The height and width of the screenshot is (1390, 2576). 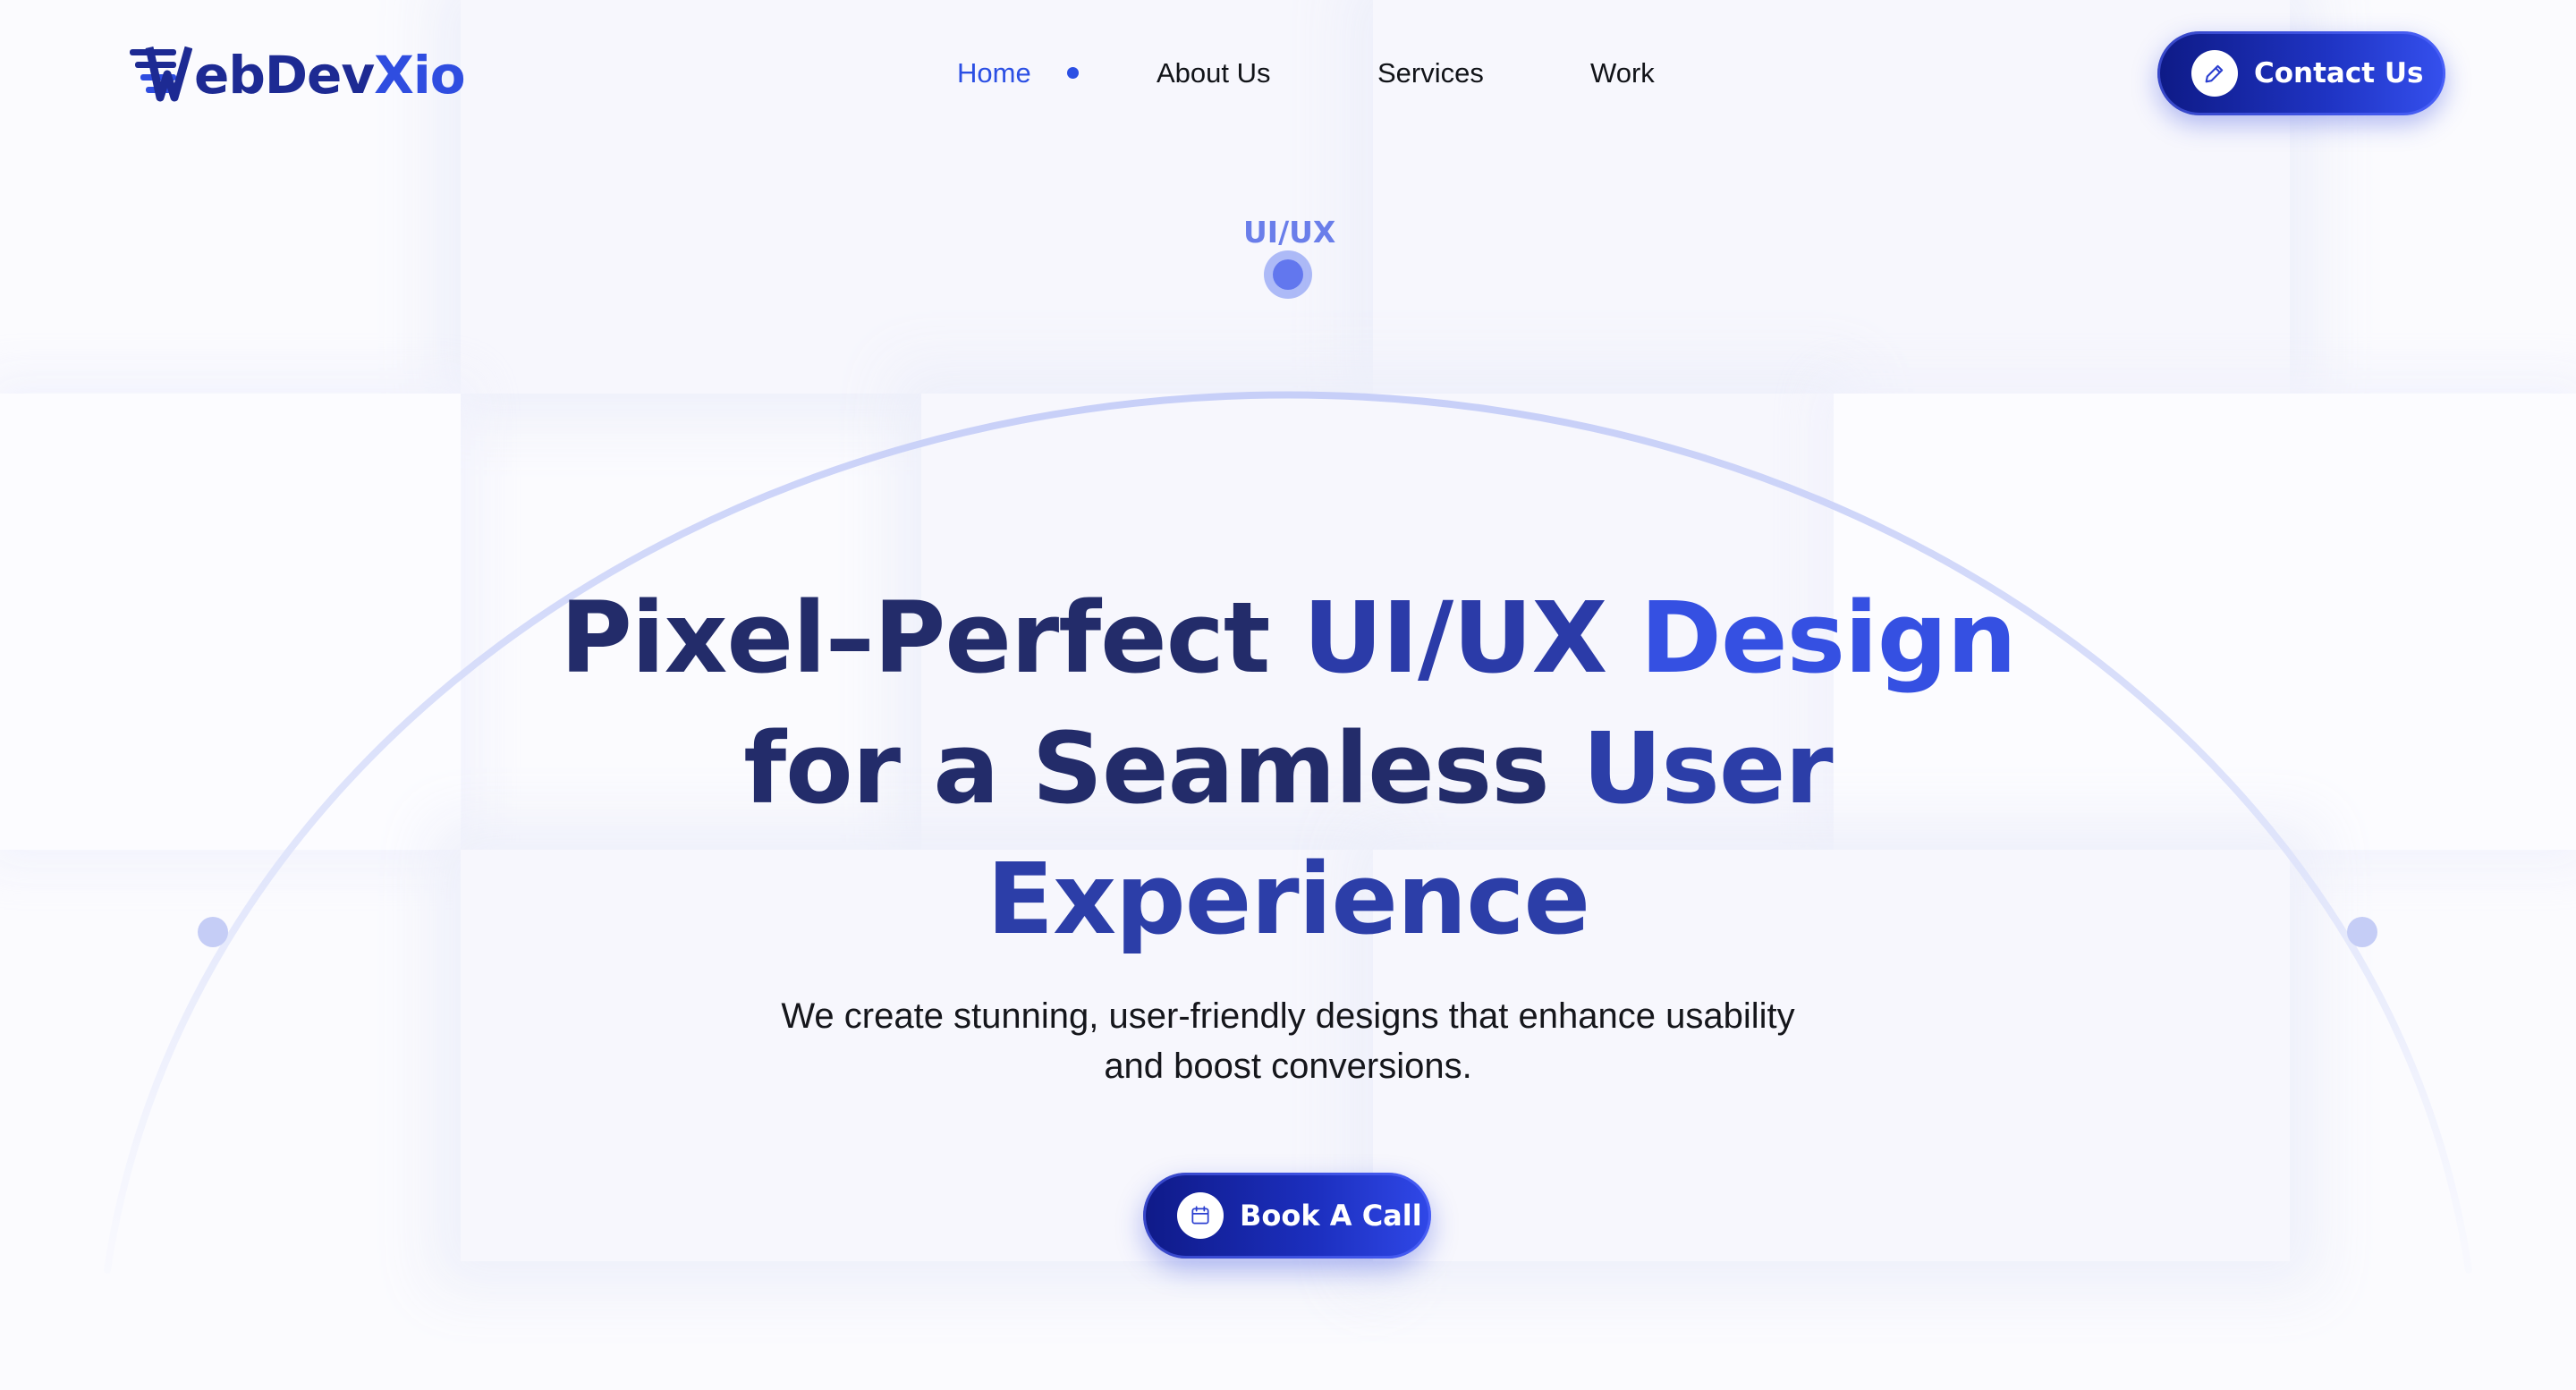 I want to click on hero-title-highlight: User, so click(x=1708, y=768).